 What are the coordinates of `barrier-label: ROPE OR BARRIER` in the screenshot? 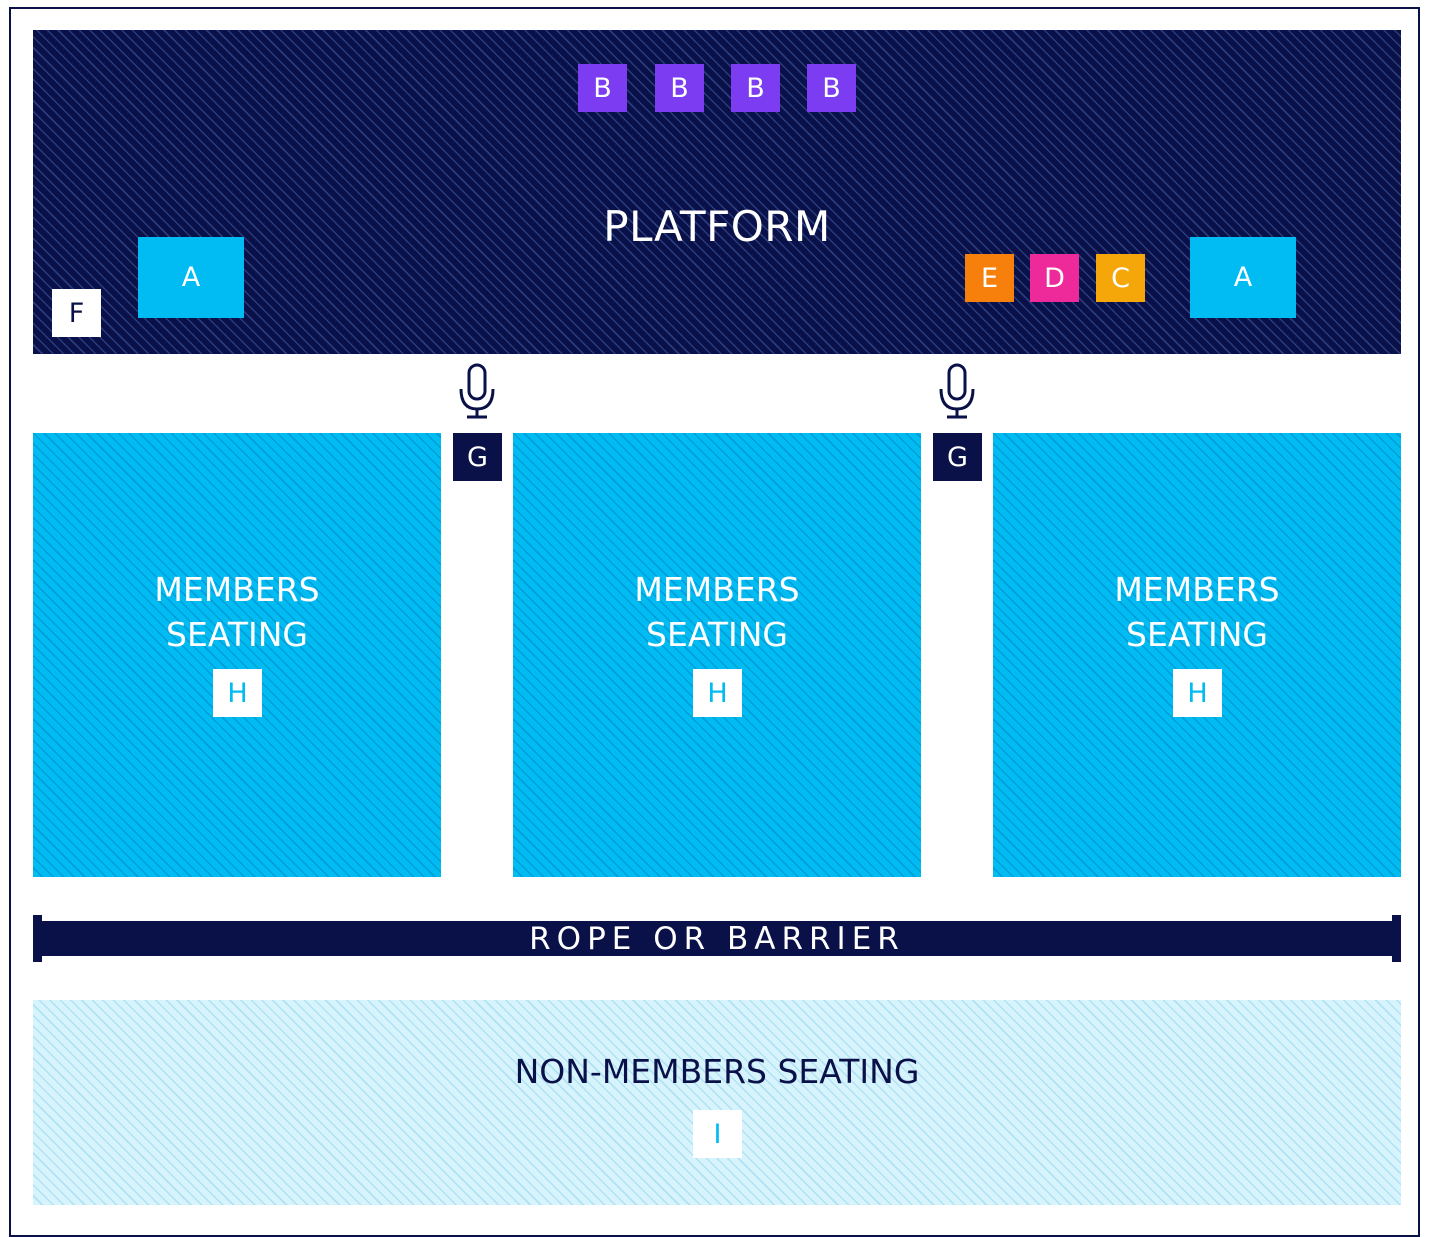 It's located at (717, 938).